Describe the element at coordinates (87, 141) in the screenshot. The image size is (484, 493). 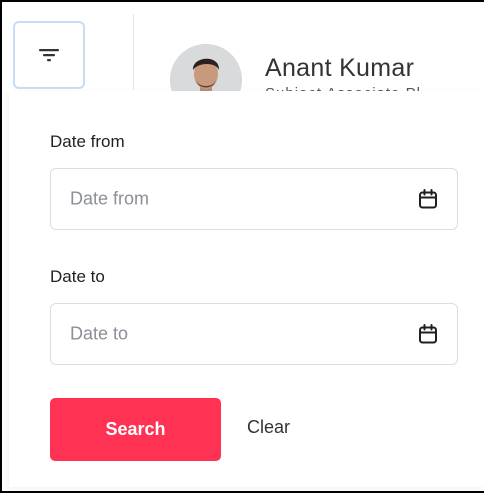
I see `date-from-label: Date from` at that location.